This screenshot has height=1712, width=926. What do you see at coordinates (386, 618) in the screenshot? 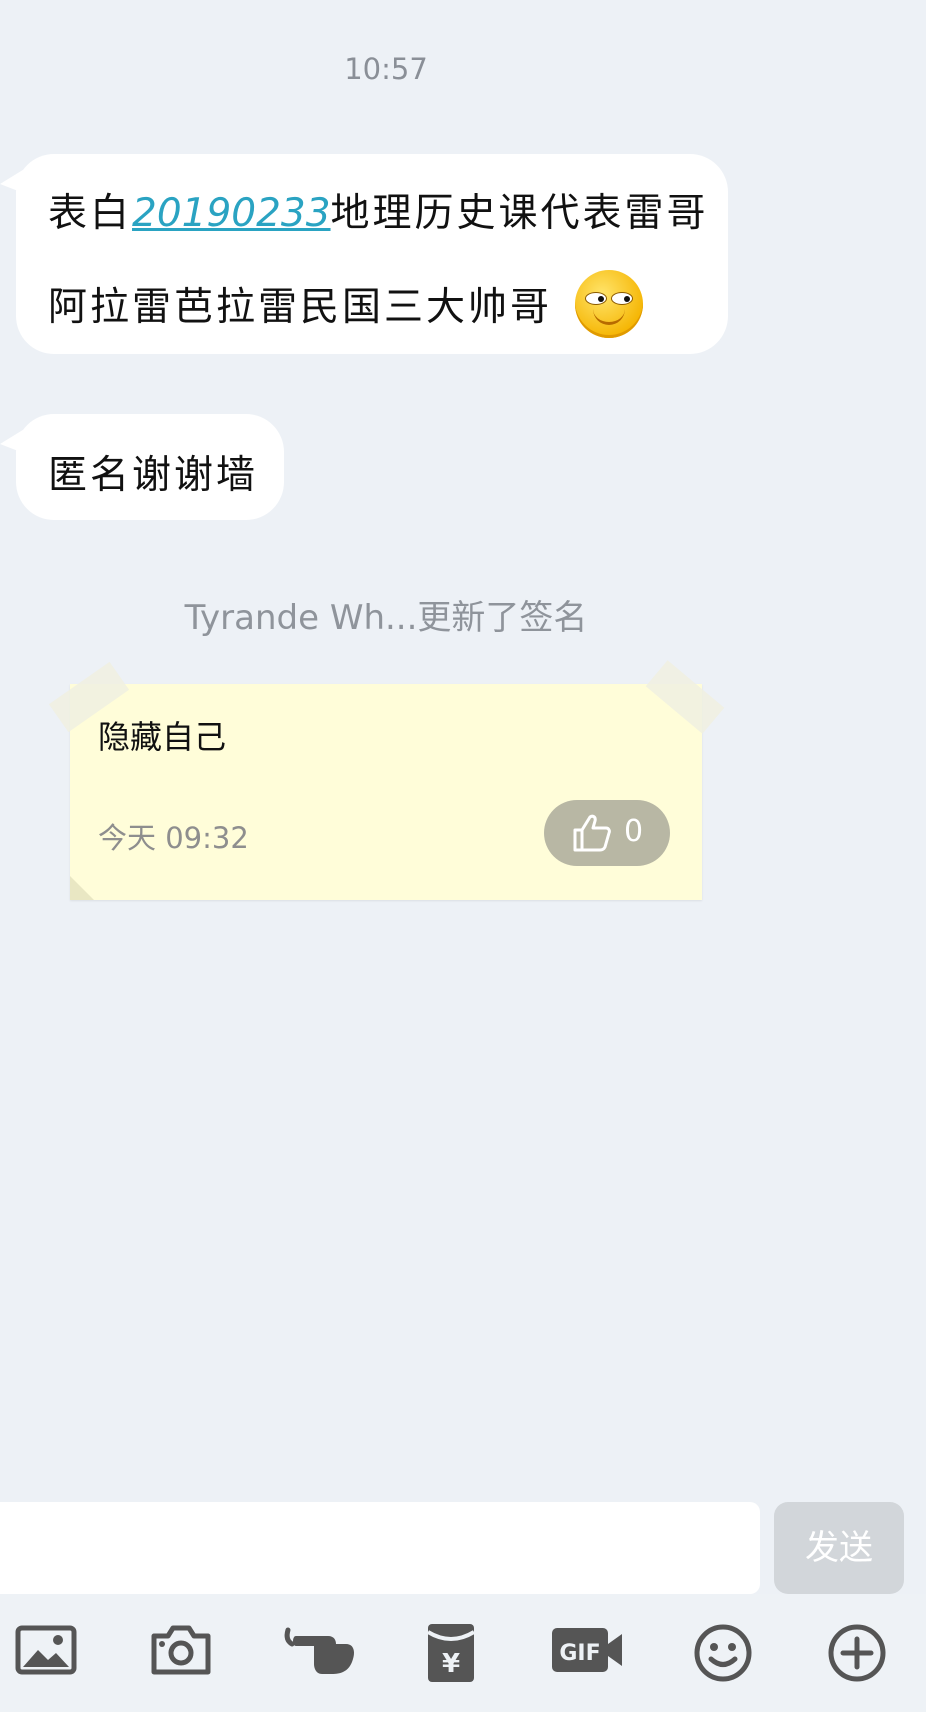
I see `system-notice: Tyrande Wh...更新了签名` at bounding box center [386, 618].